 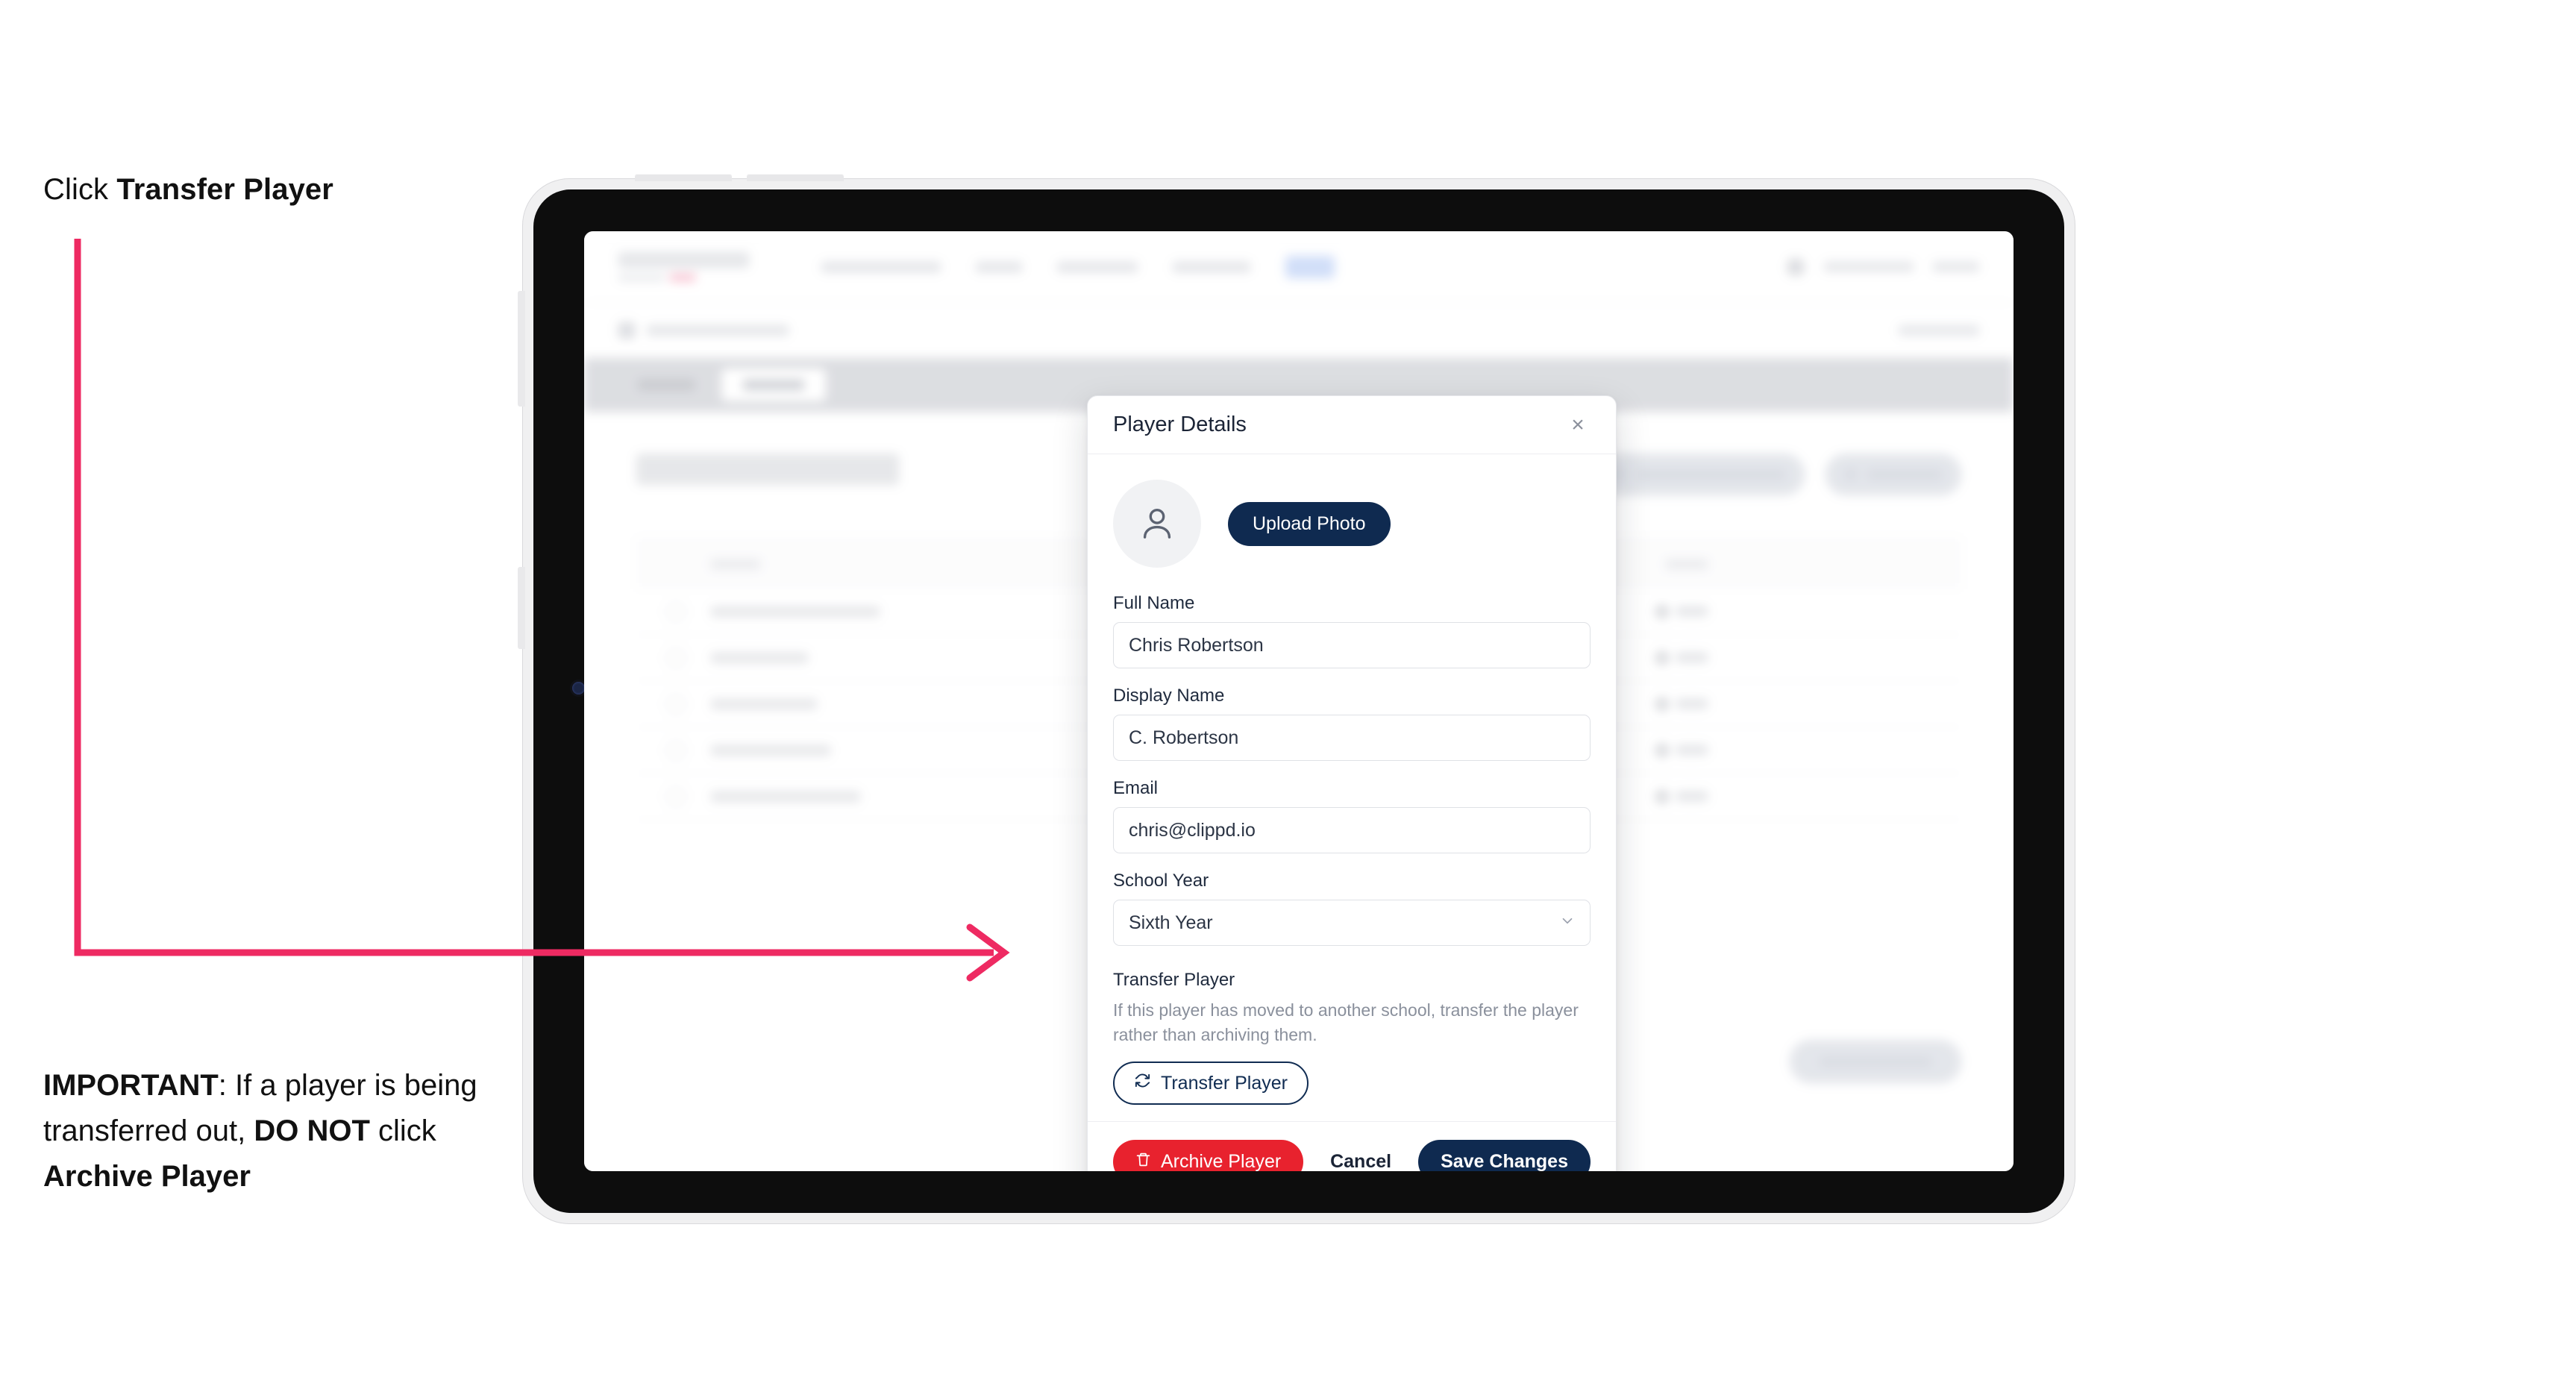 What do you see at coordinates (1154, 603) in the screenshot?
I see `field-label-full-name: Full Name` at bounding box center [1154, 603].